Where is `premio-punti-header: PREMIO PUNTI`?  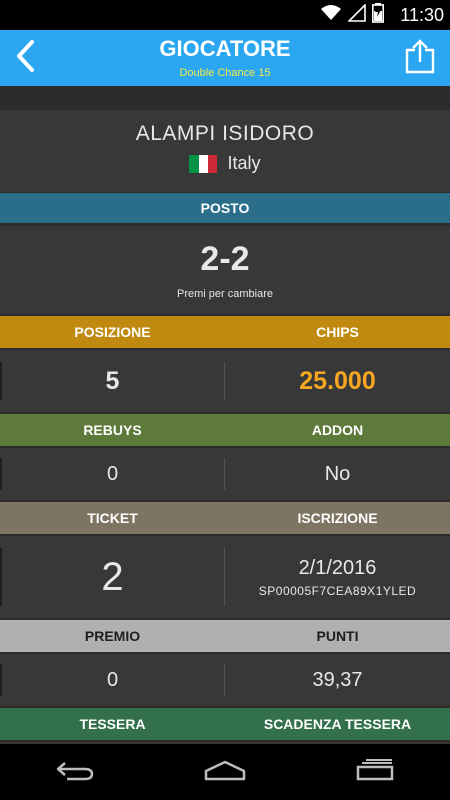
premio-punti-header: PREMIO PUNTI is located at coordinates (225, 636).